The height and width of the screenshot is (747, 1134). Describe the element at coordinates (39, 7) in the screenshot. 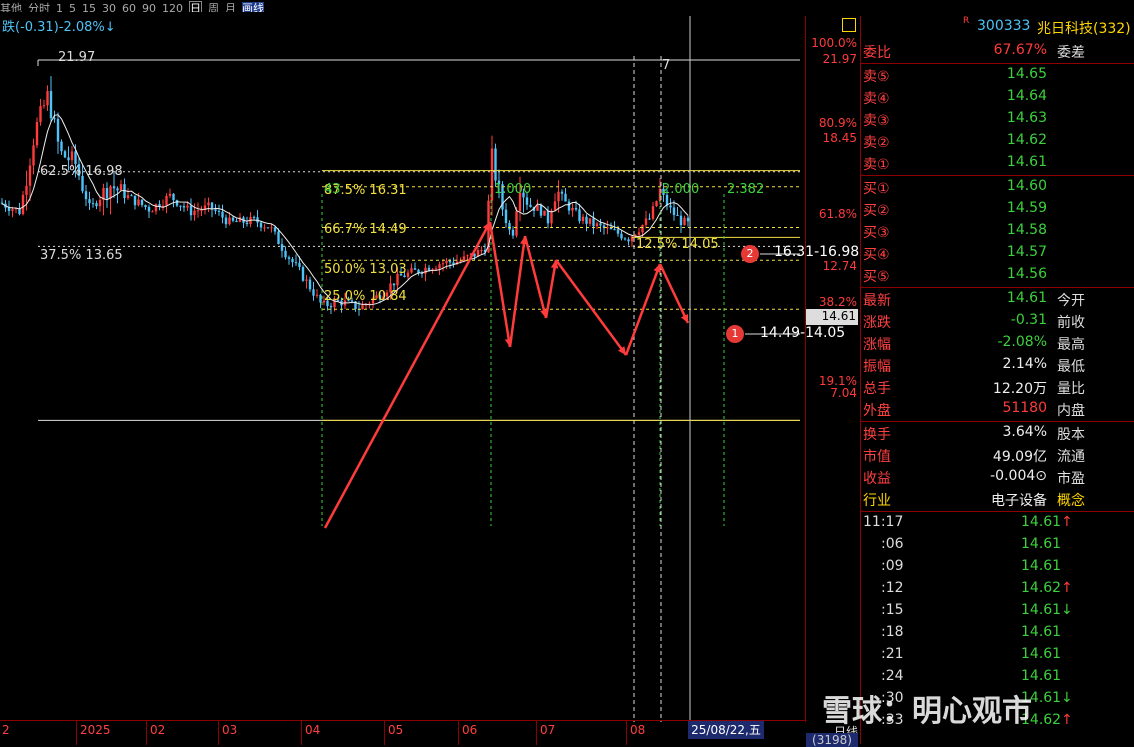

I see `period-button-1: 分时` at that location.